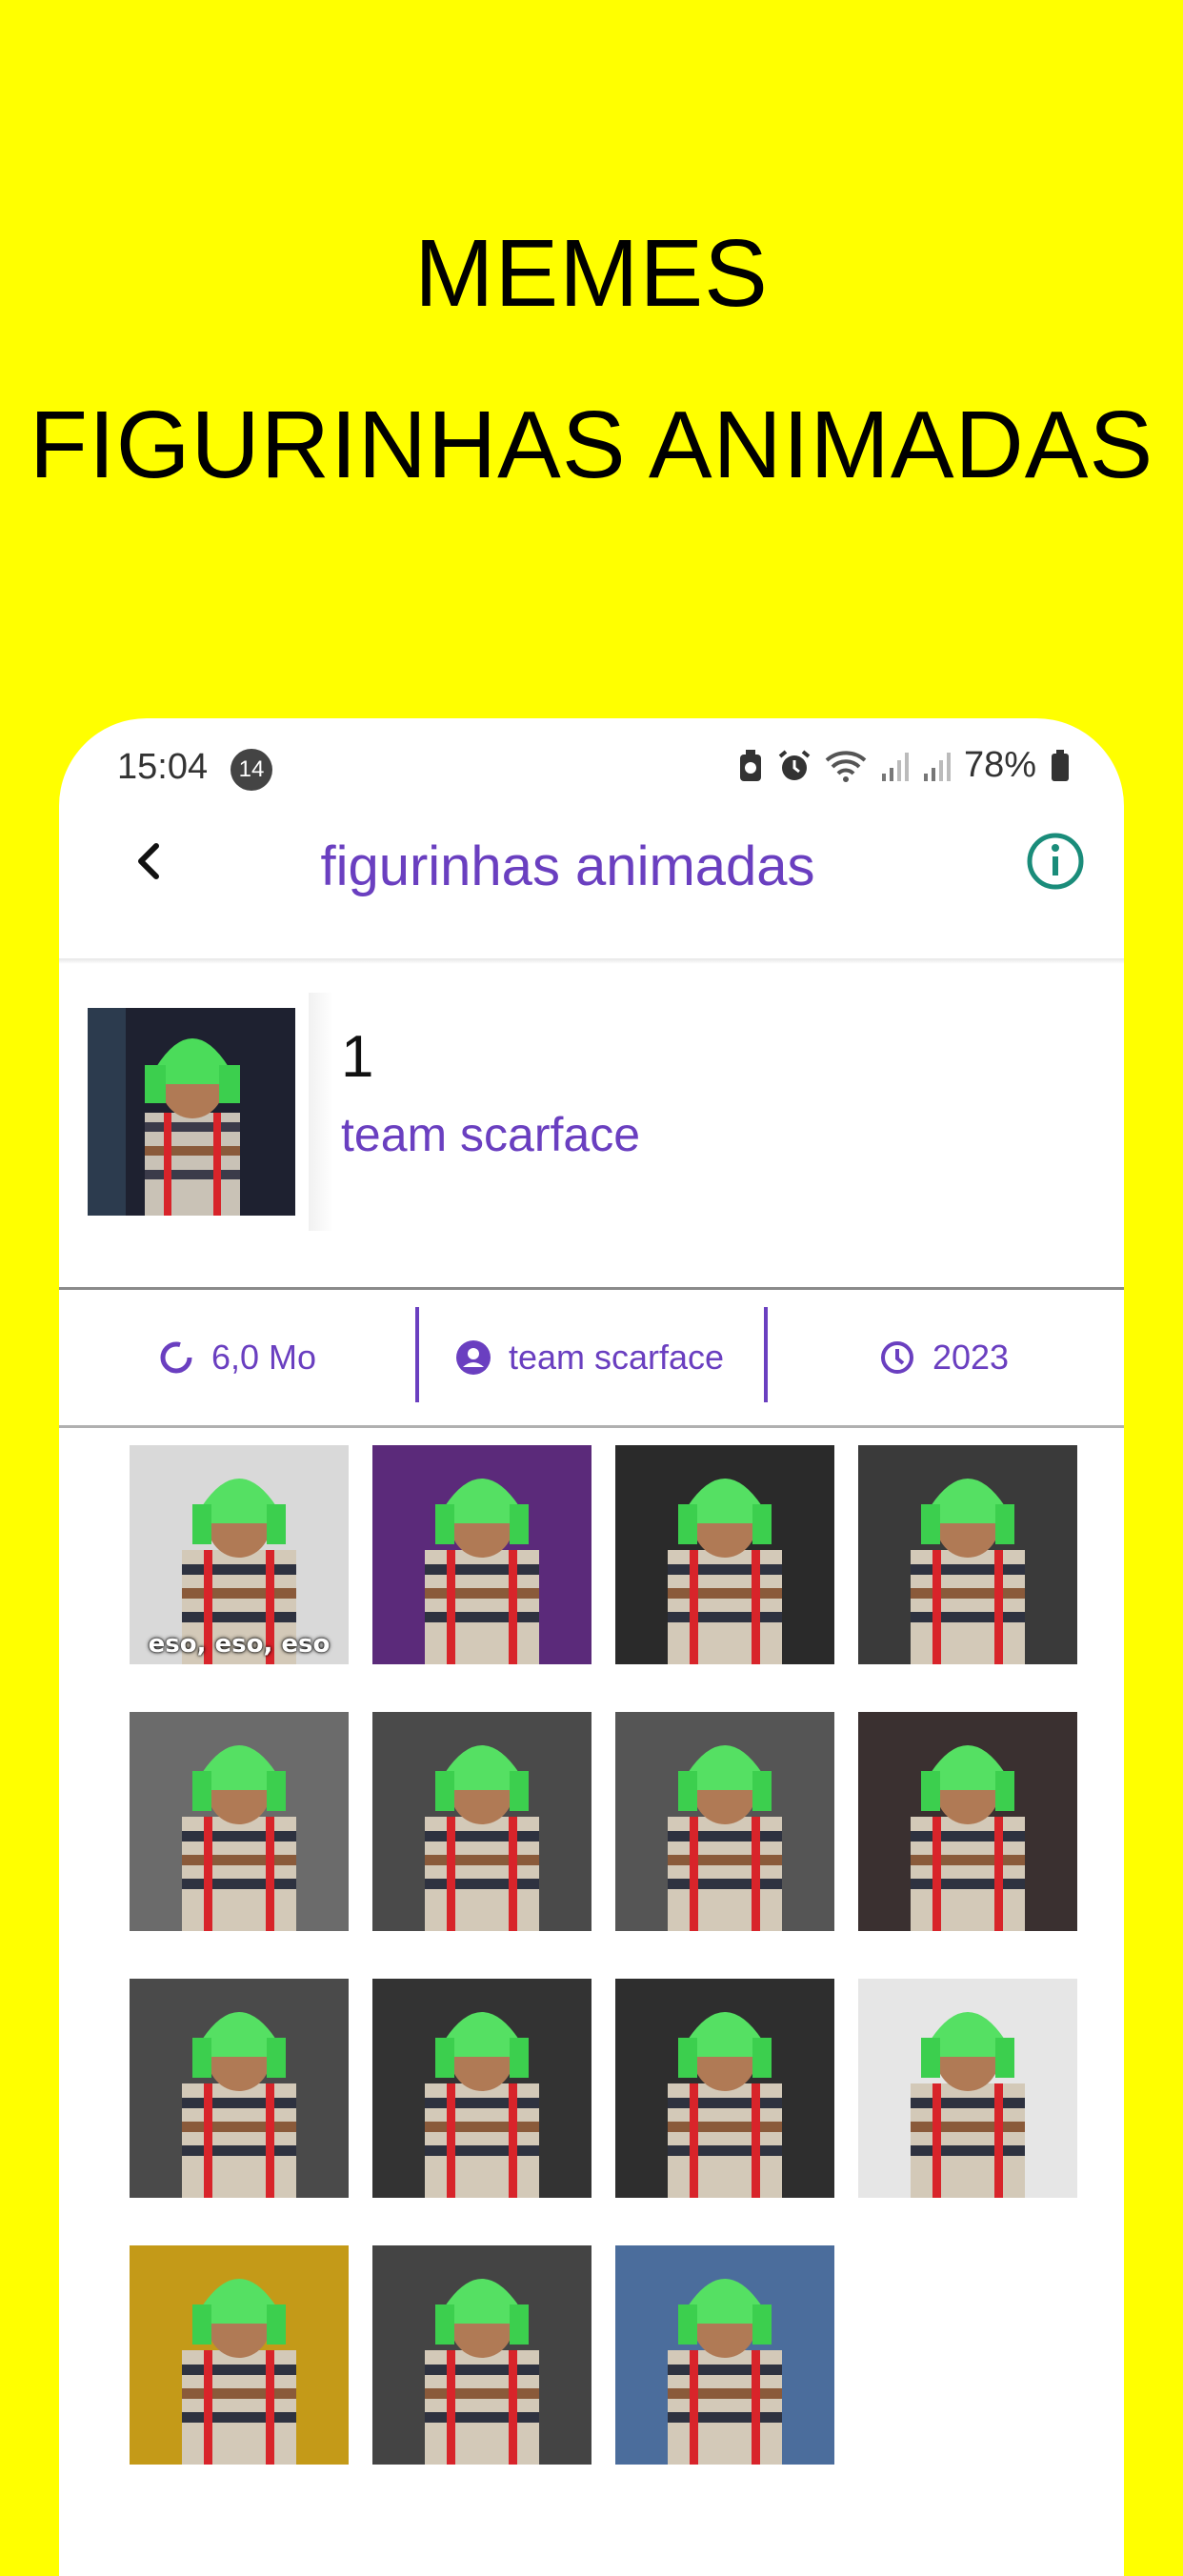  I want to click on notification-count-badge: 14, so click(252, 770).